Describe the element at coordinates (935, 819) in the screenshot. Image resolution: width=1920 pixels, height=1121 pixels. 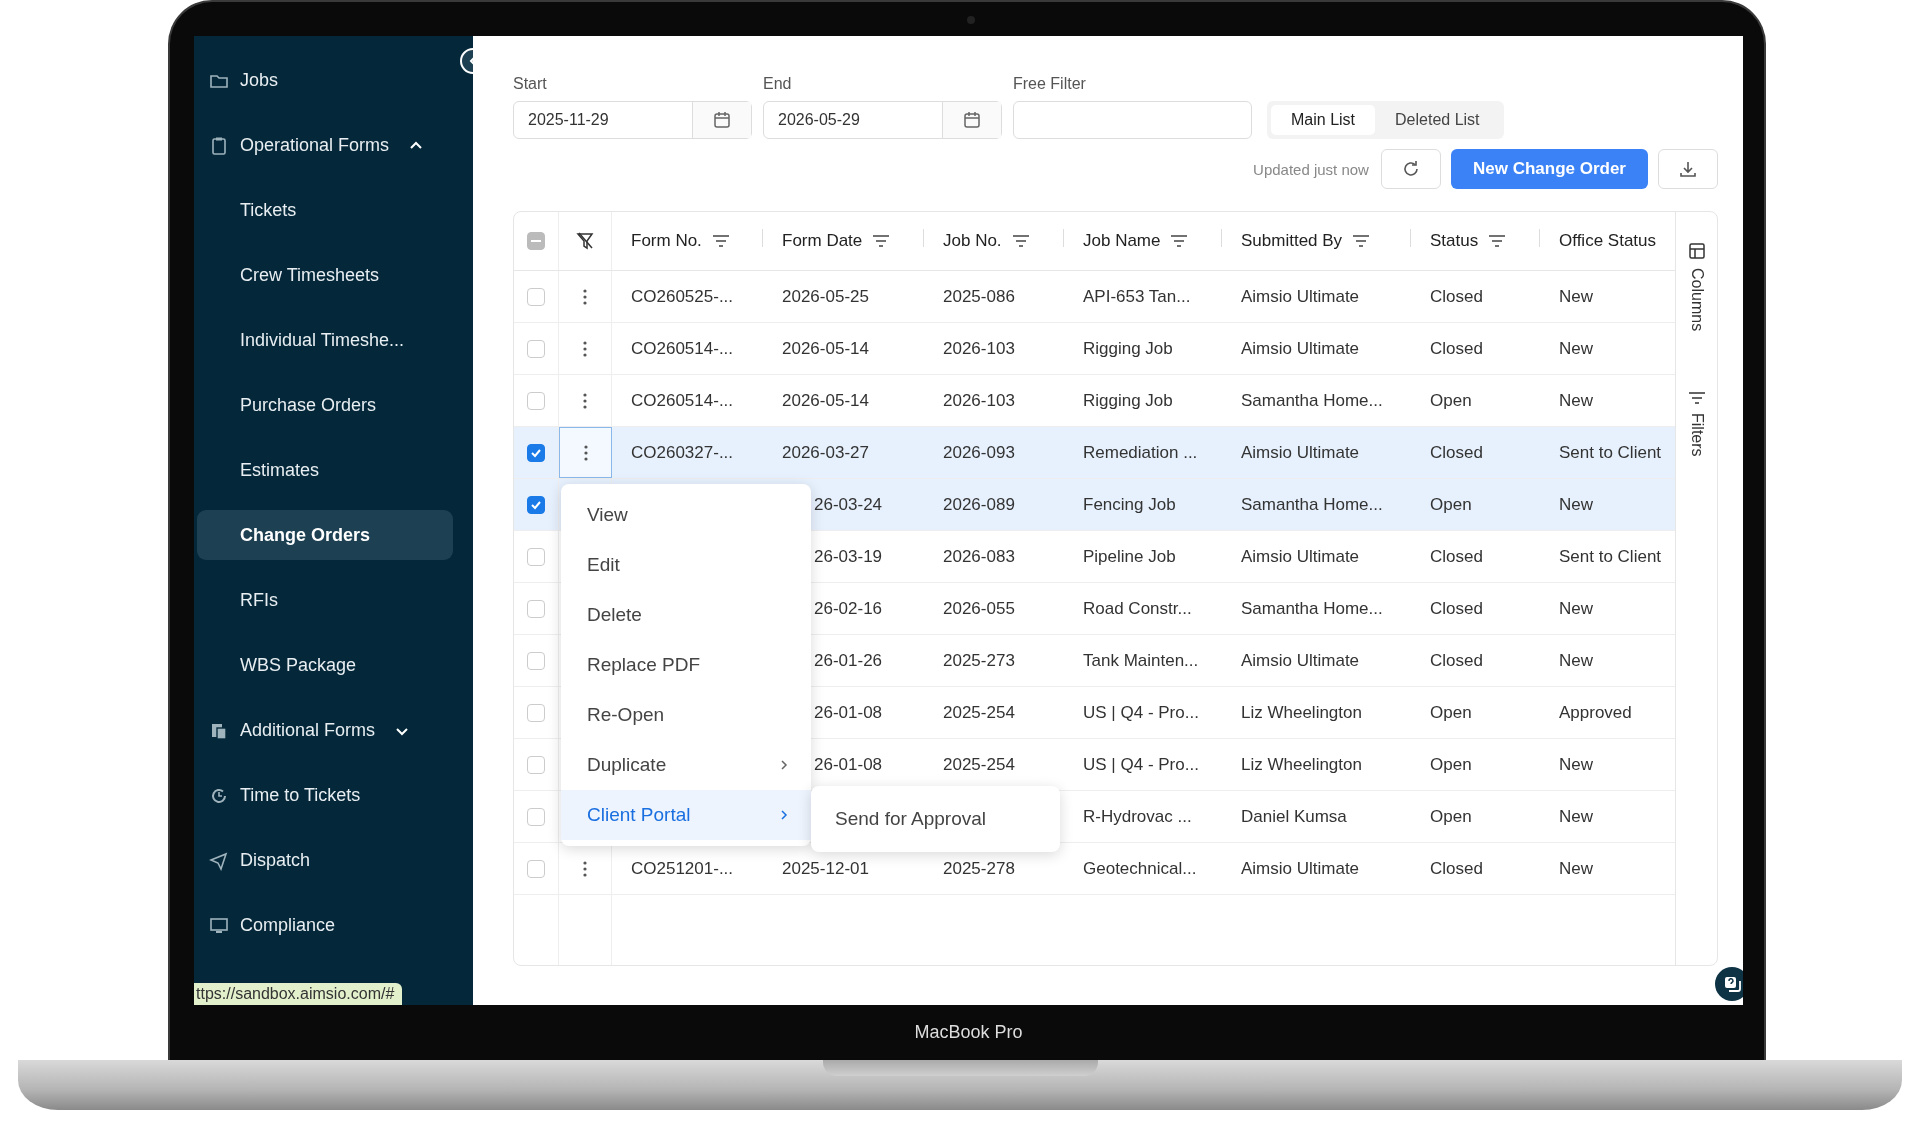
I see `menu-item: Send for Approval` at that location.